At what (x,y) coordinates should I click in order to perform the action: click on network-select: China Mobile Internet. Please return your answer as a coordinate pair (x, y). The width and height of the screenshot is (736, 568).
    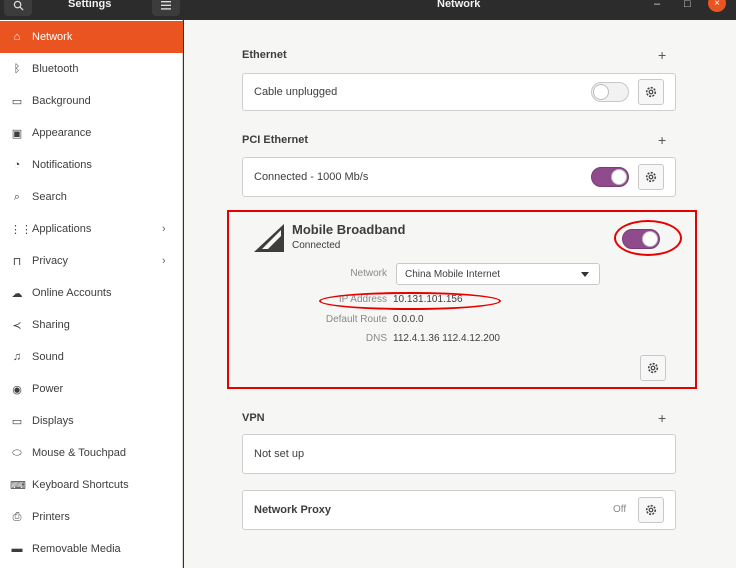
    Looking at the image, I should click on (498, 274).